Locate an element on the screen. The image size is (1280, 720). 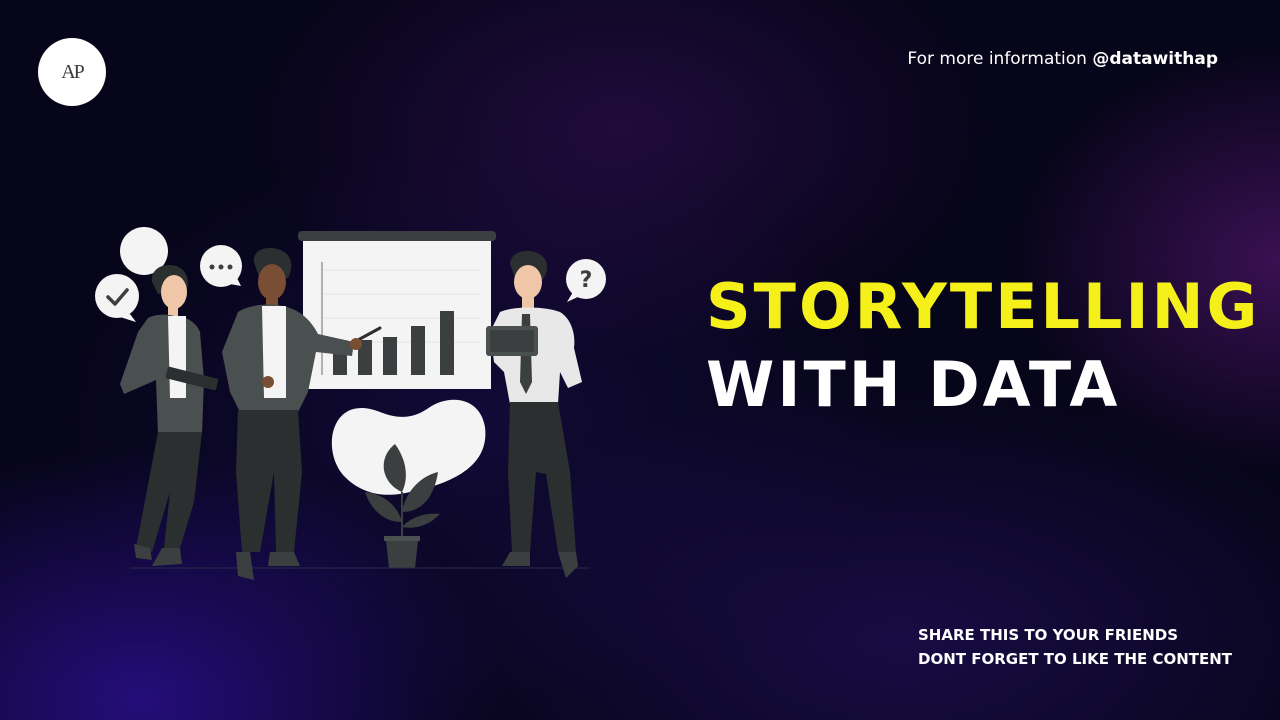
question-bubble-icon: ? is located at coordinates (586, 280).